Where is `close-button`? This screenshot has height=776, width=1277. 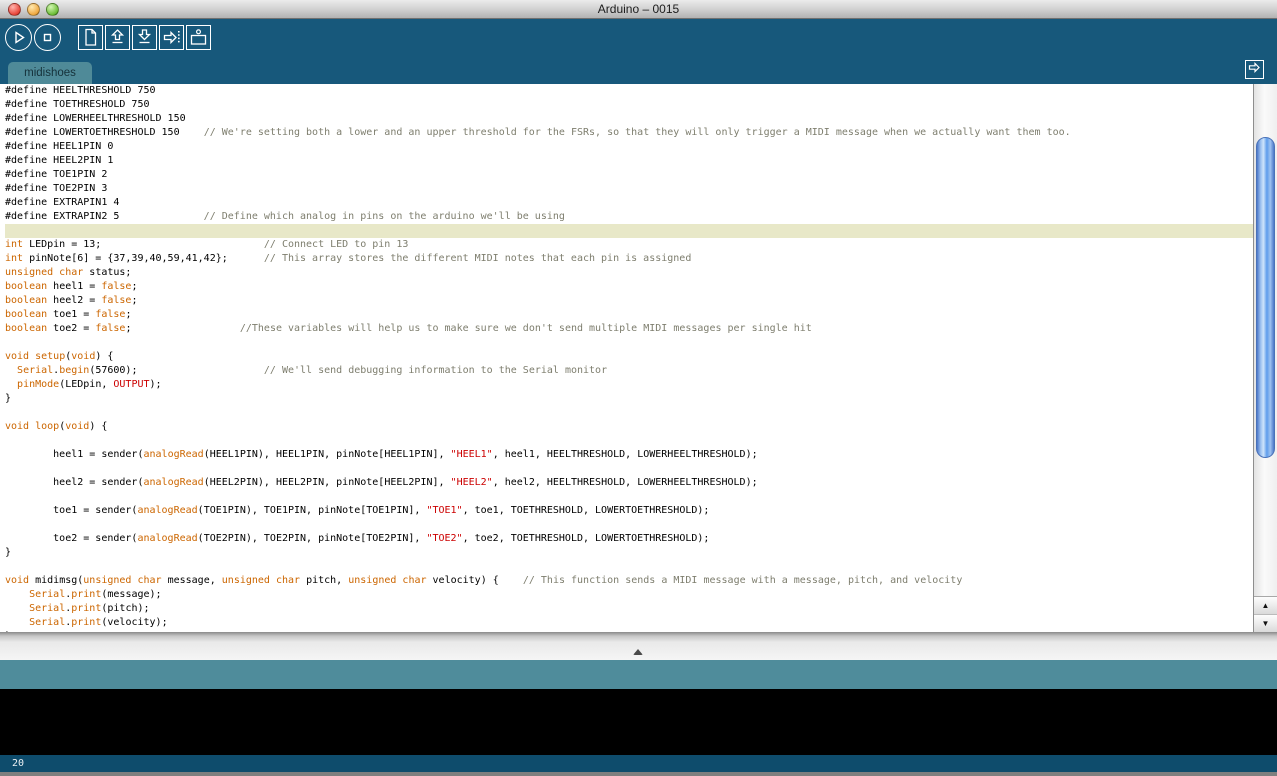 close-button is located at coordinates (14, 9).